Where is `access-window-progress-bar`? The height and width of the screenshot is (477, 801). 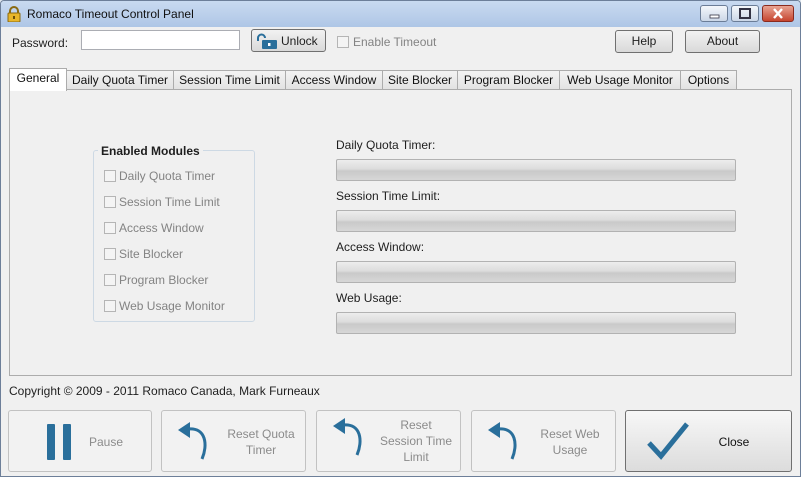
access-window-progress-bar is located at coordinates (536, 272).